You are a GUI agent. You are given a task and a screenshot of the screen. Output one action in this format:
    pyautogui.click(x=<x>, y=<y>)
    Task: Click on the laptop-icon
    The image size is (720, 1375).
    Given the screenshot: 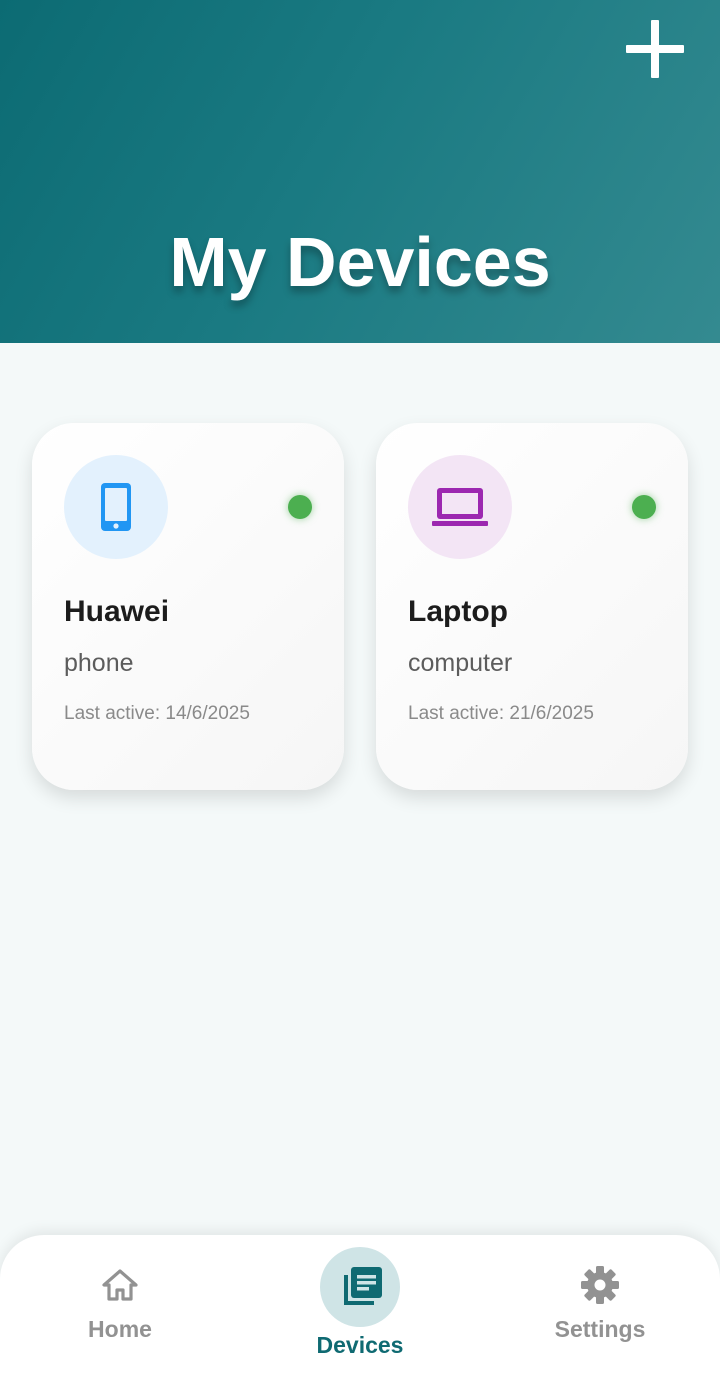 What is the action you would take?
    pyautogui.click(x=460, y=507)
    